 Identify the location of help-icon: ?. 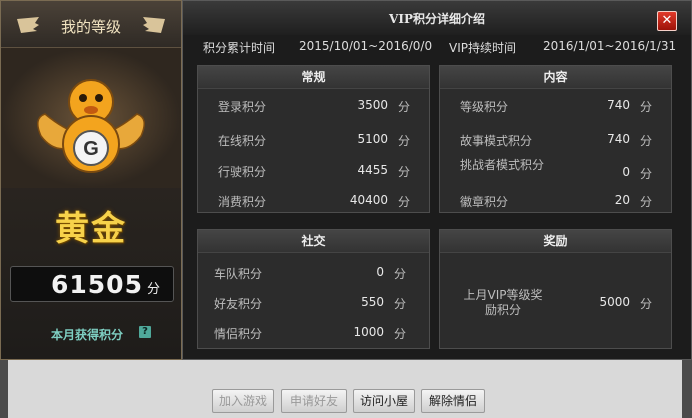
(145, 332).